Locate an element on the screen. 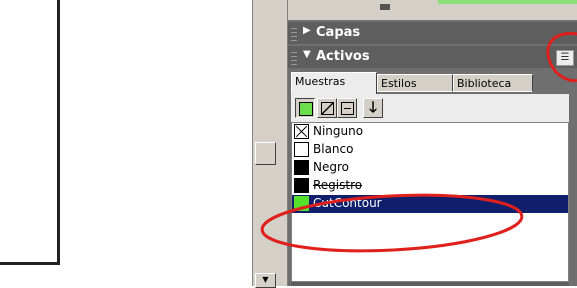  swatch-row-negro: Negro is located at coordinates (430, 168).